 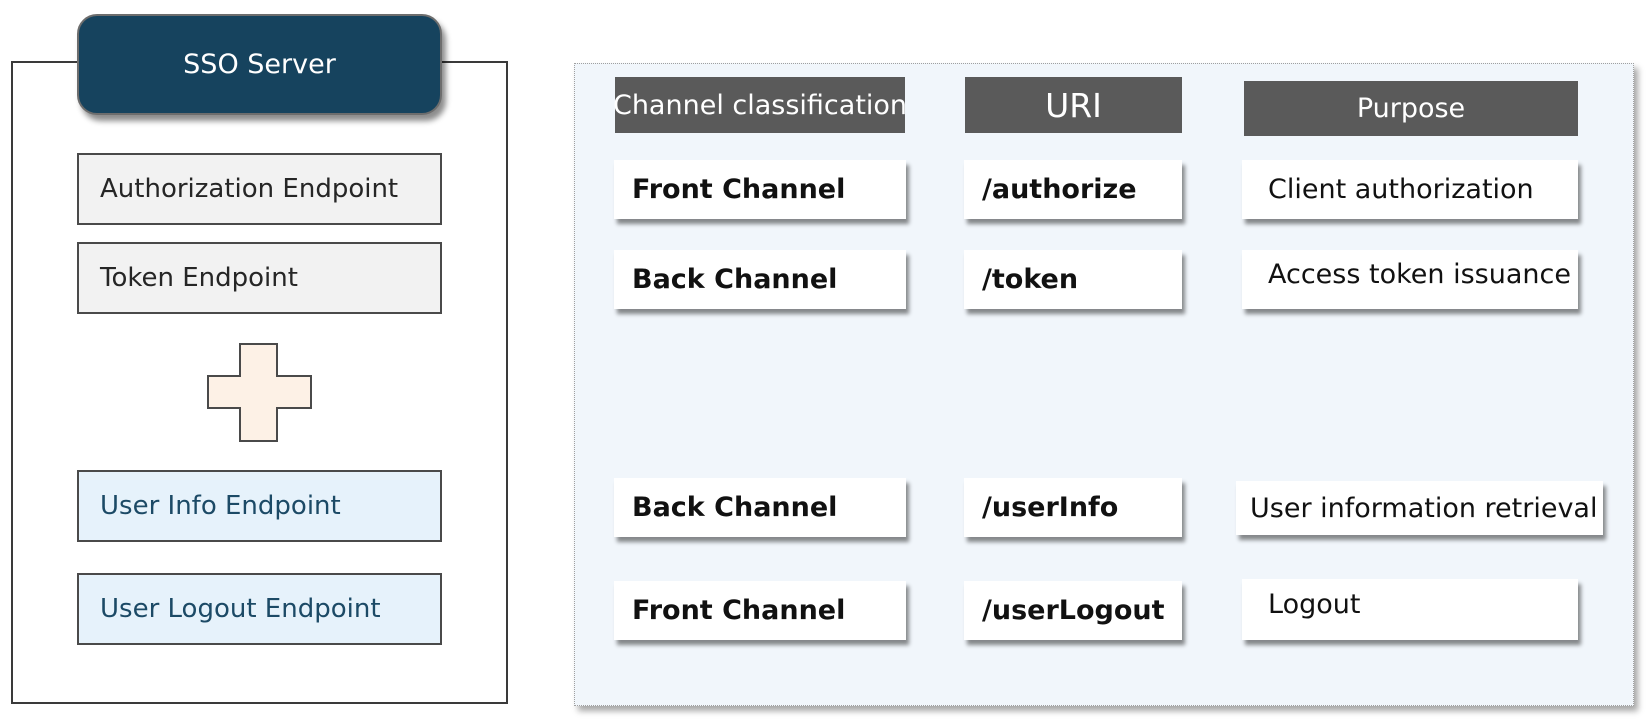 What do you see at coordinates (1073, 105) in the screenshot?
I see `header-uri: URI` at bounding box center [1073, 105].